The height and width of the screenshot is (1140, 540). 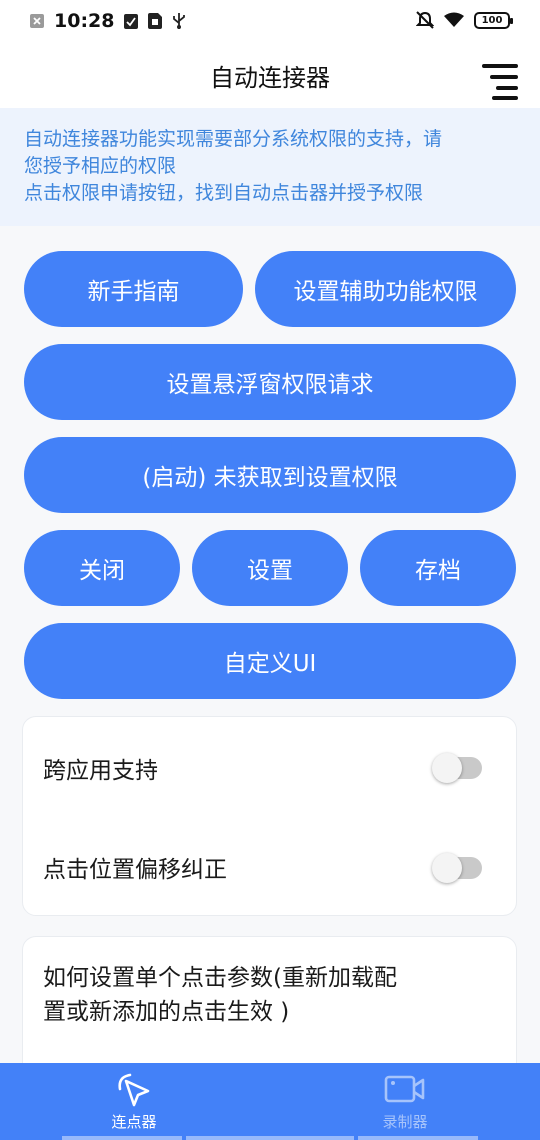 I want to click on offset-correction-label: 点击位置偏移纠正, so click(x=135, y=870).